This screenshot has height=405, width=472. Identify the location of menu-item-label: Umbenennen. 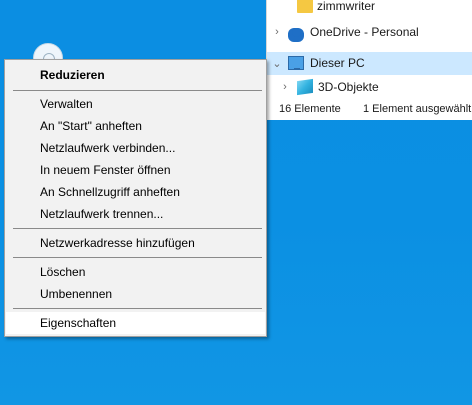
(76, 294).